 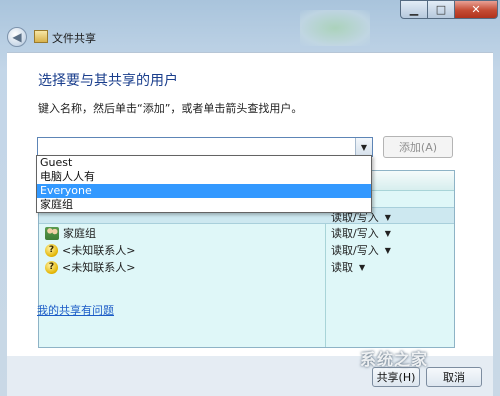 I want to click on cancel-button: 取消, so click(x=454, y=377).